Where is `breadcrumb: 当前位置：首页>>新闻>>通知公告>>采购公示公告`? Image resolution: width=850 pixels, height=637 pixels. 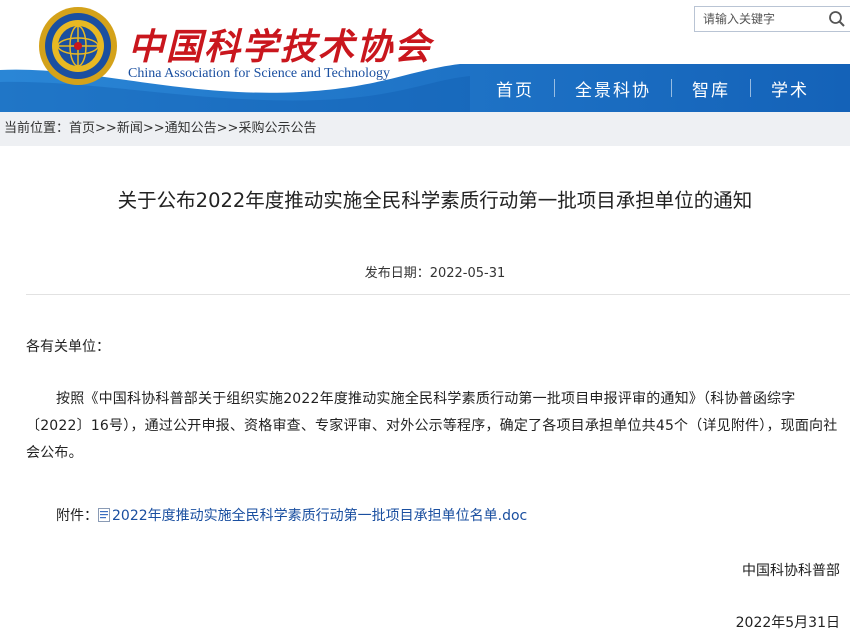 breadcrumb: 当前位置：首页>>新闻>>通知公告>>采购公示公告 is located at coordinates (425, 129).